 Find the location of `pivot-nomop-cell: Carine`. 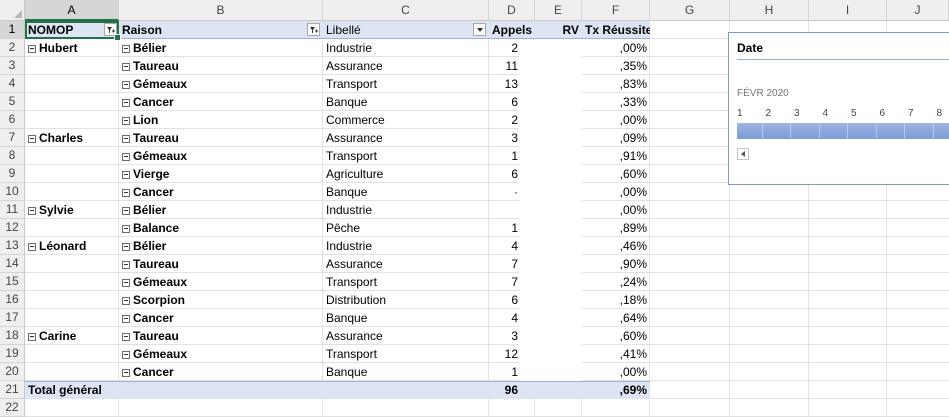

pivot-nomop-cell: Carine is located at coordinates (72, 336).